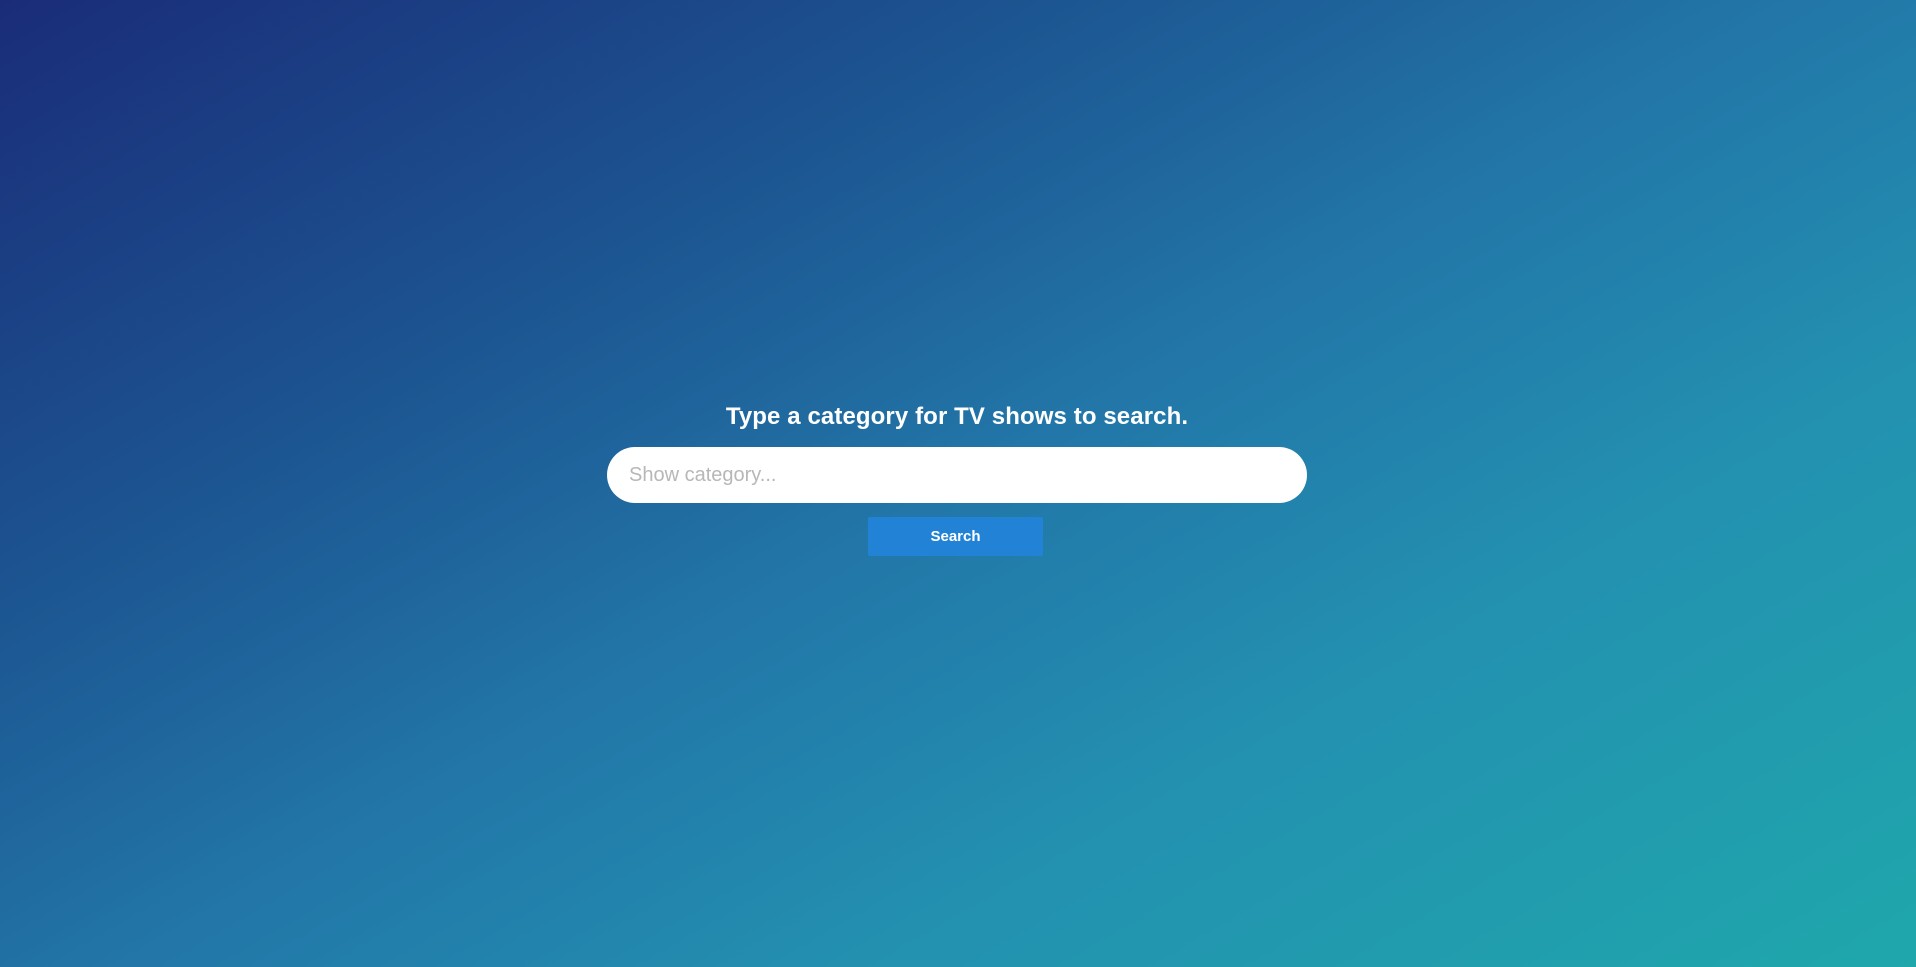  I want to click on page-title: Type a category for TV shows to search., so click(957, 416).